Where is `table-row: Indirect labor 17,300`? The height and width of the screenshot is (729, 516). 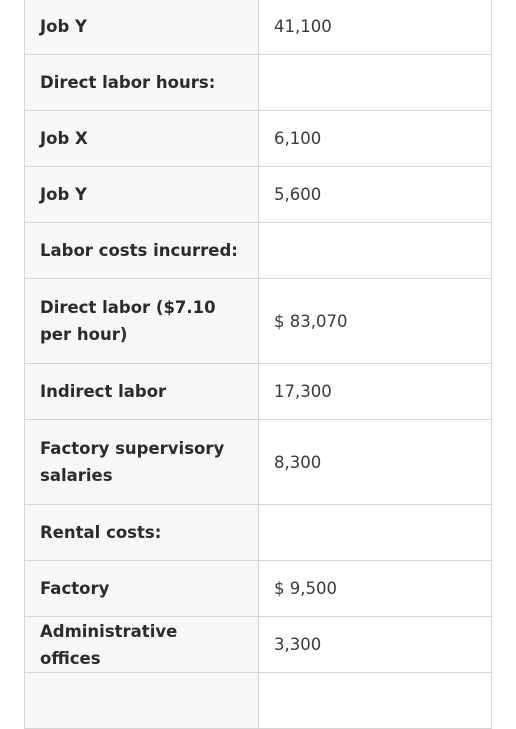 table-row: Indirect labor 17,300 is located at coordinates (258, 391).